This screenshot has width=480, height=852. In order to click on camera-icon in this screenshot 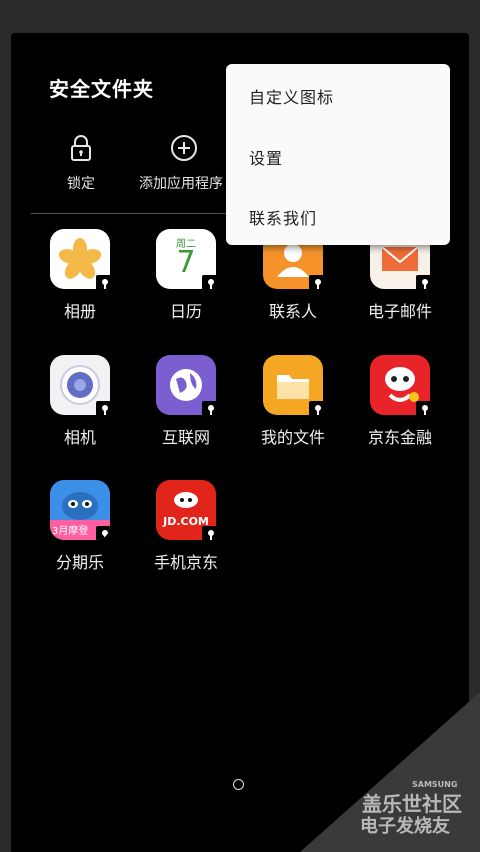, I will do `click(82, 387)`.